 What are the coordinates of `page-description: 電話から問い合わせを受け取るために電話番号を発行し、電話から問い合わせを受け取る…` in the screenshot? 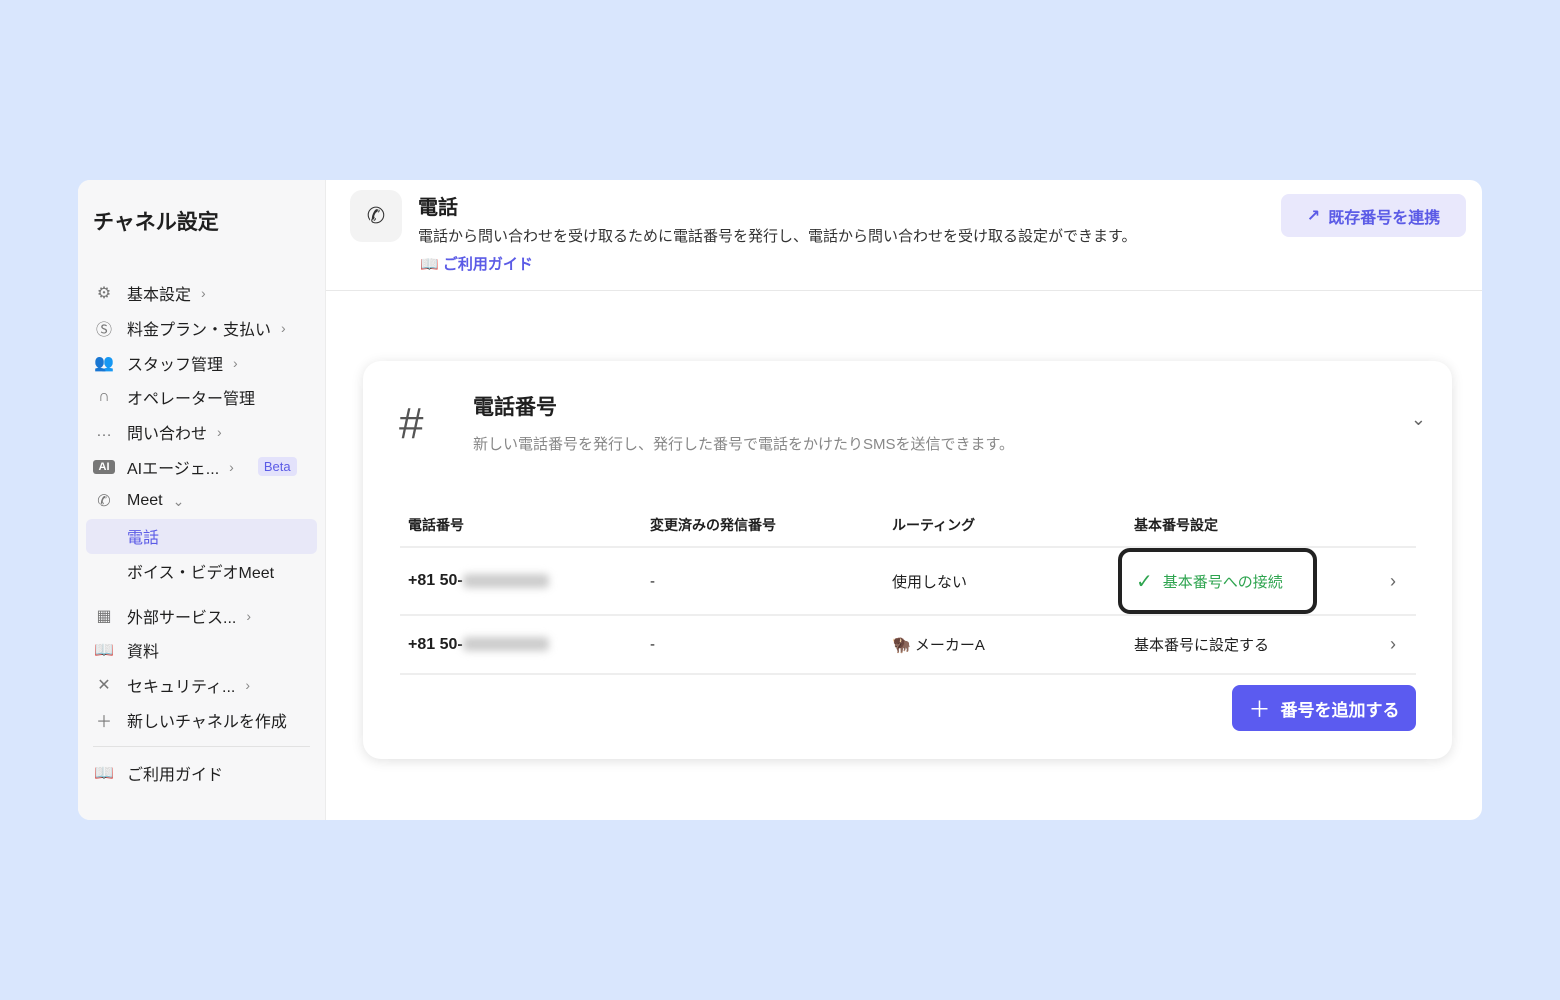 It's located at (777, 236).